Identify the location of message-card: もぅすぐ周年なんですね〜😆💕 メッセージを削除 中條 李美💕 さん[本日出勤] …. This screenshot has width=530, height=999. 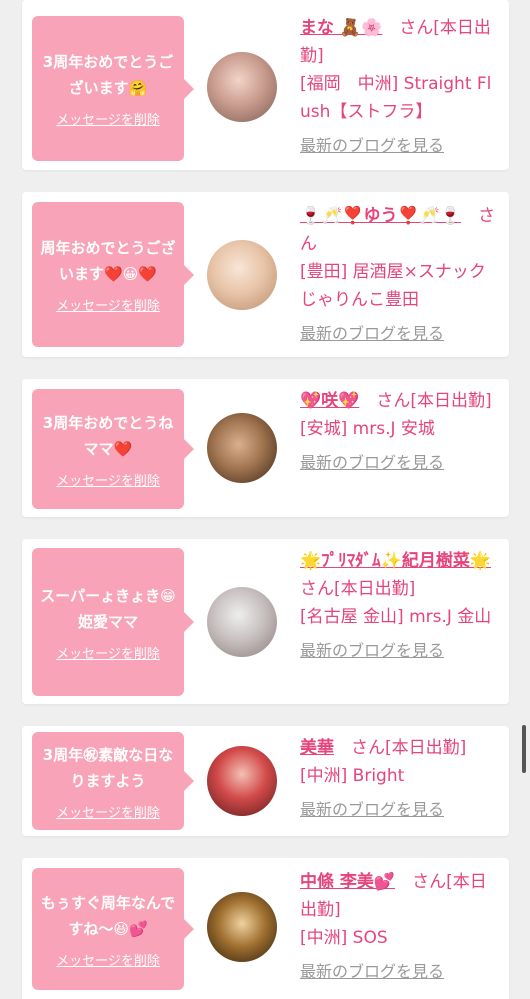
(265, 928).